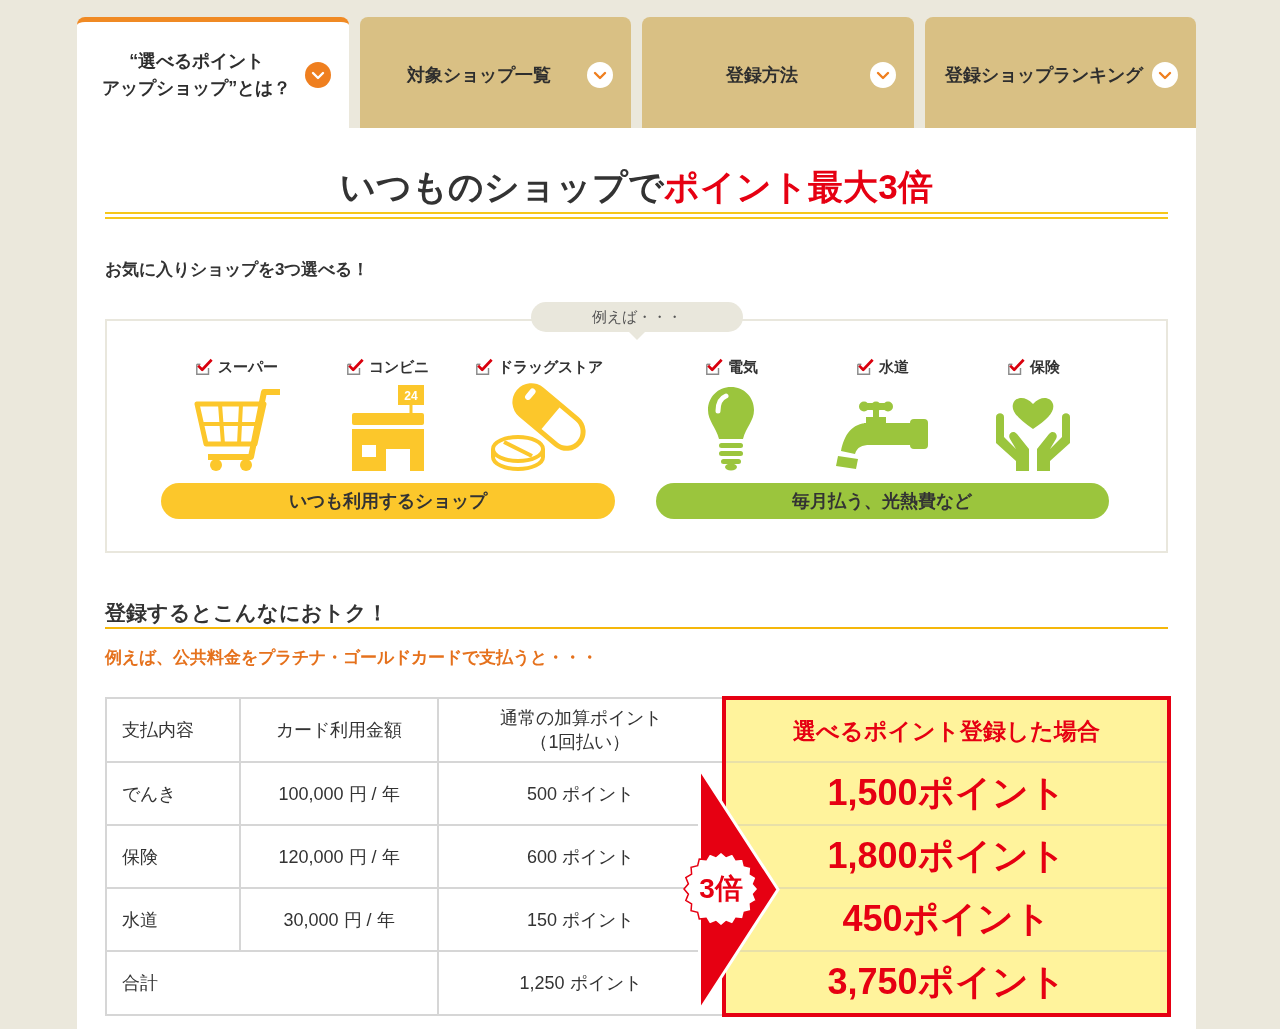  Describe the element at coordinates (388, 501) in the screenshot. I see `category-banner: いつも利用するショップ` at that location.